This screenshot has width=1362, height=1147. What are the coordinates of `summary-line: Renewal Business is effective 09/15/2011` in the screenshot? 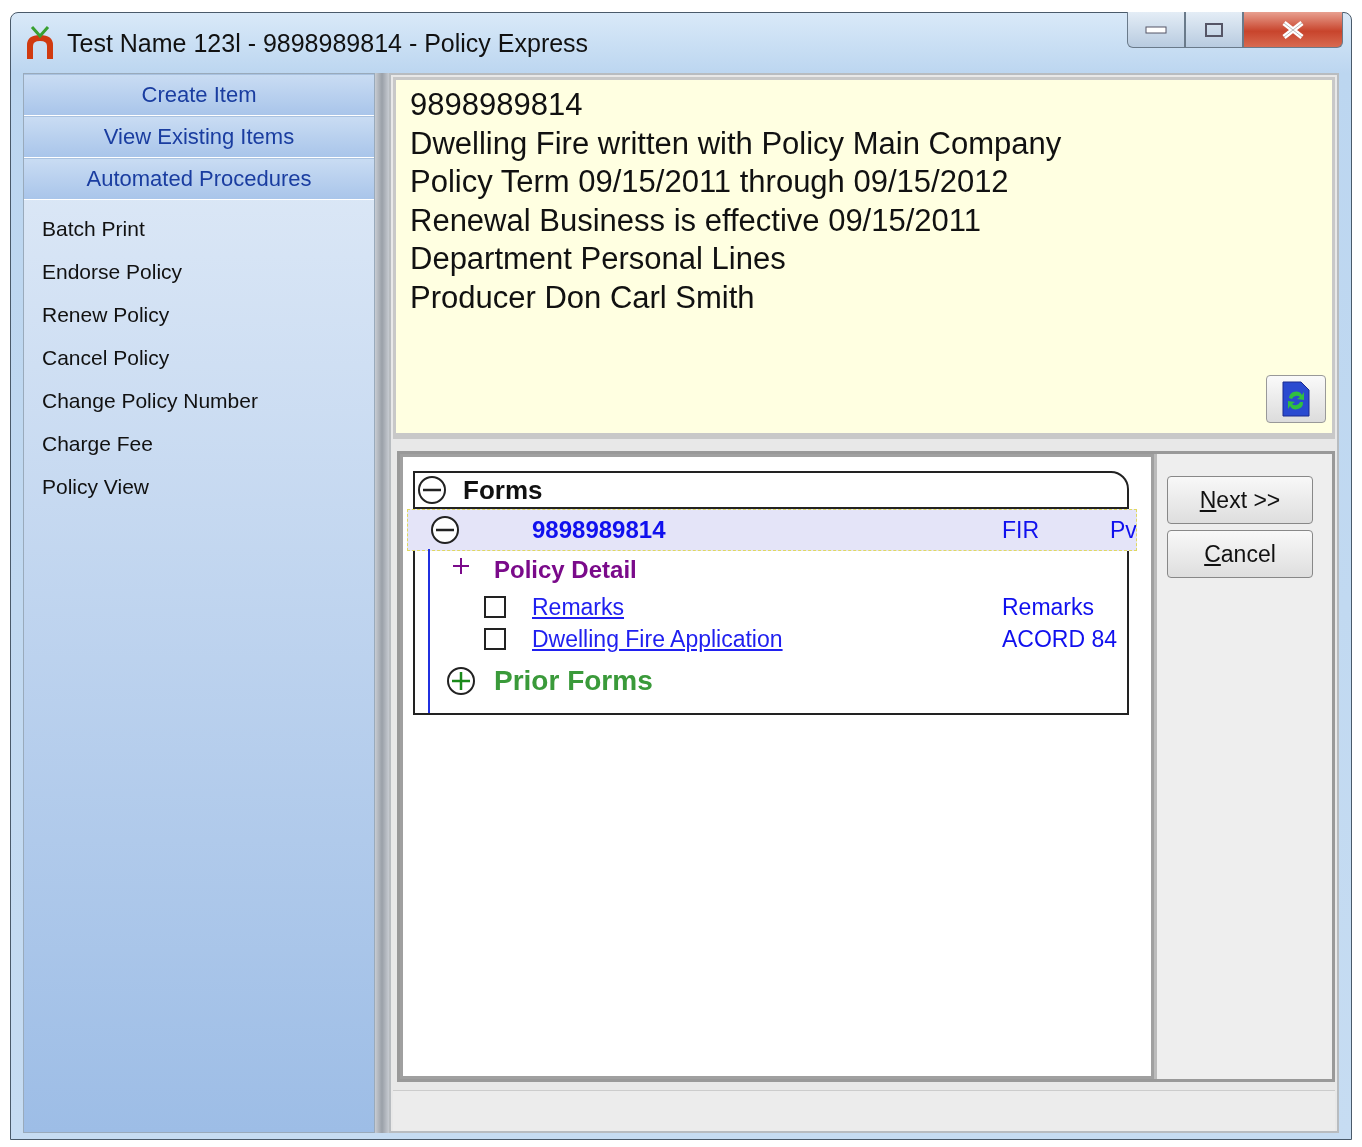 It's located at (696, 220).